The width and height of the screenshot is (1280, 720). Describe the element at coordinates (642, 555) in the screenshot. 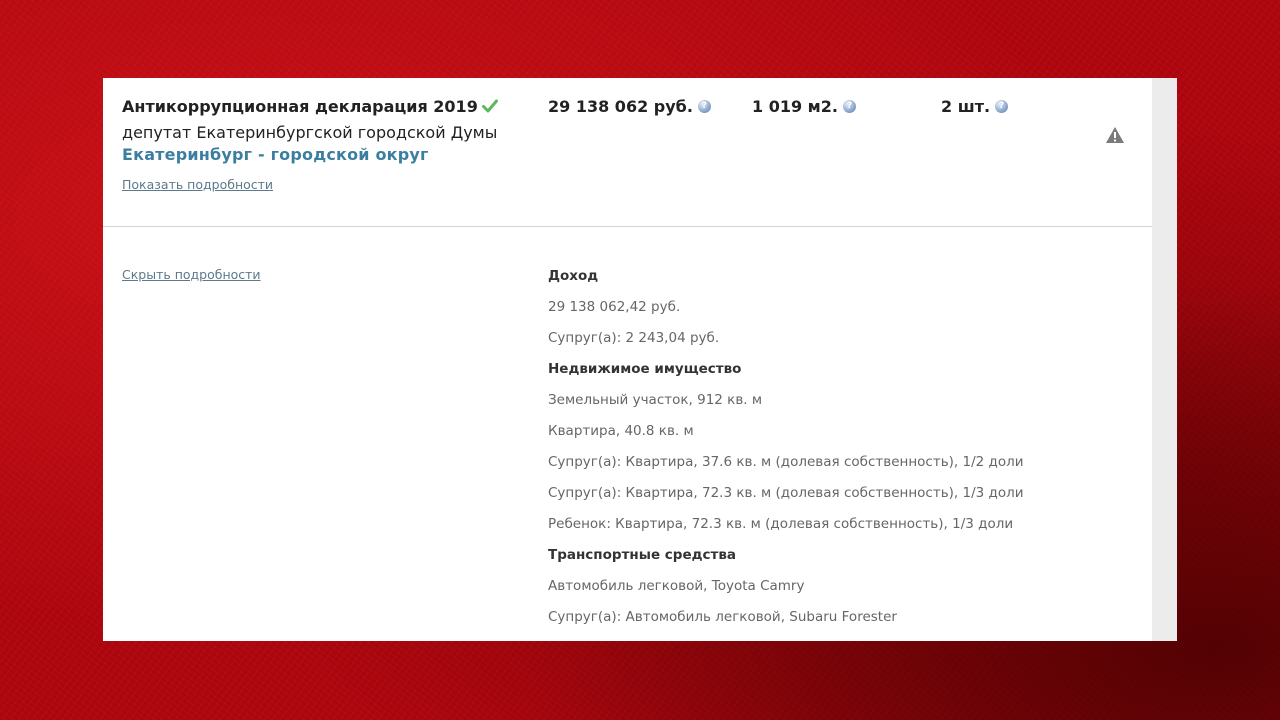

I see `transport-heading: Транспортные средства` at that location.